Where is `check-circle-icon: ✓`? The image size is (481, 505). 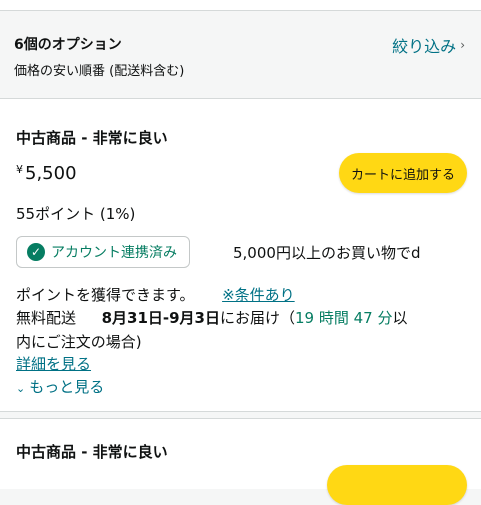 check-circle-icon: ✓ is located at coordinates (36, 252).